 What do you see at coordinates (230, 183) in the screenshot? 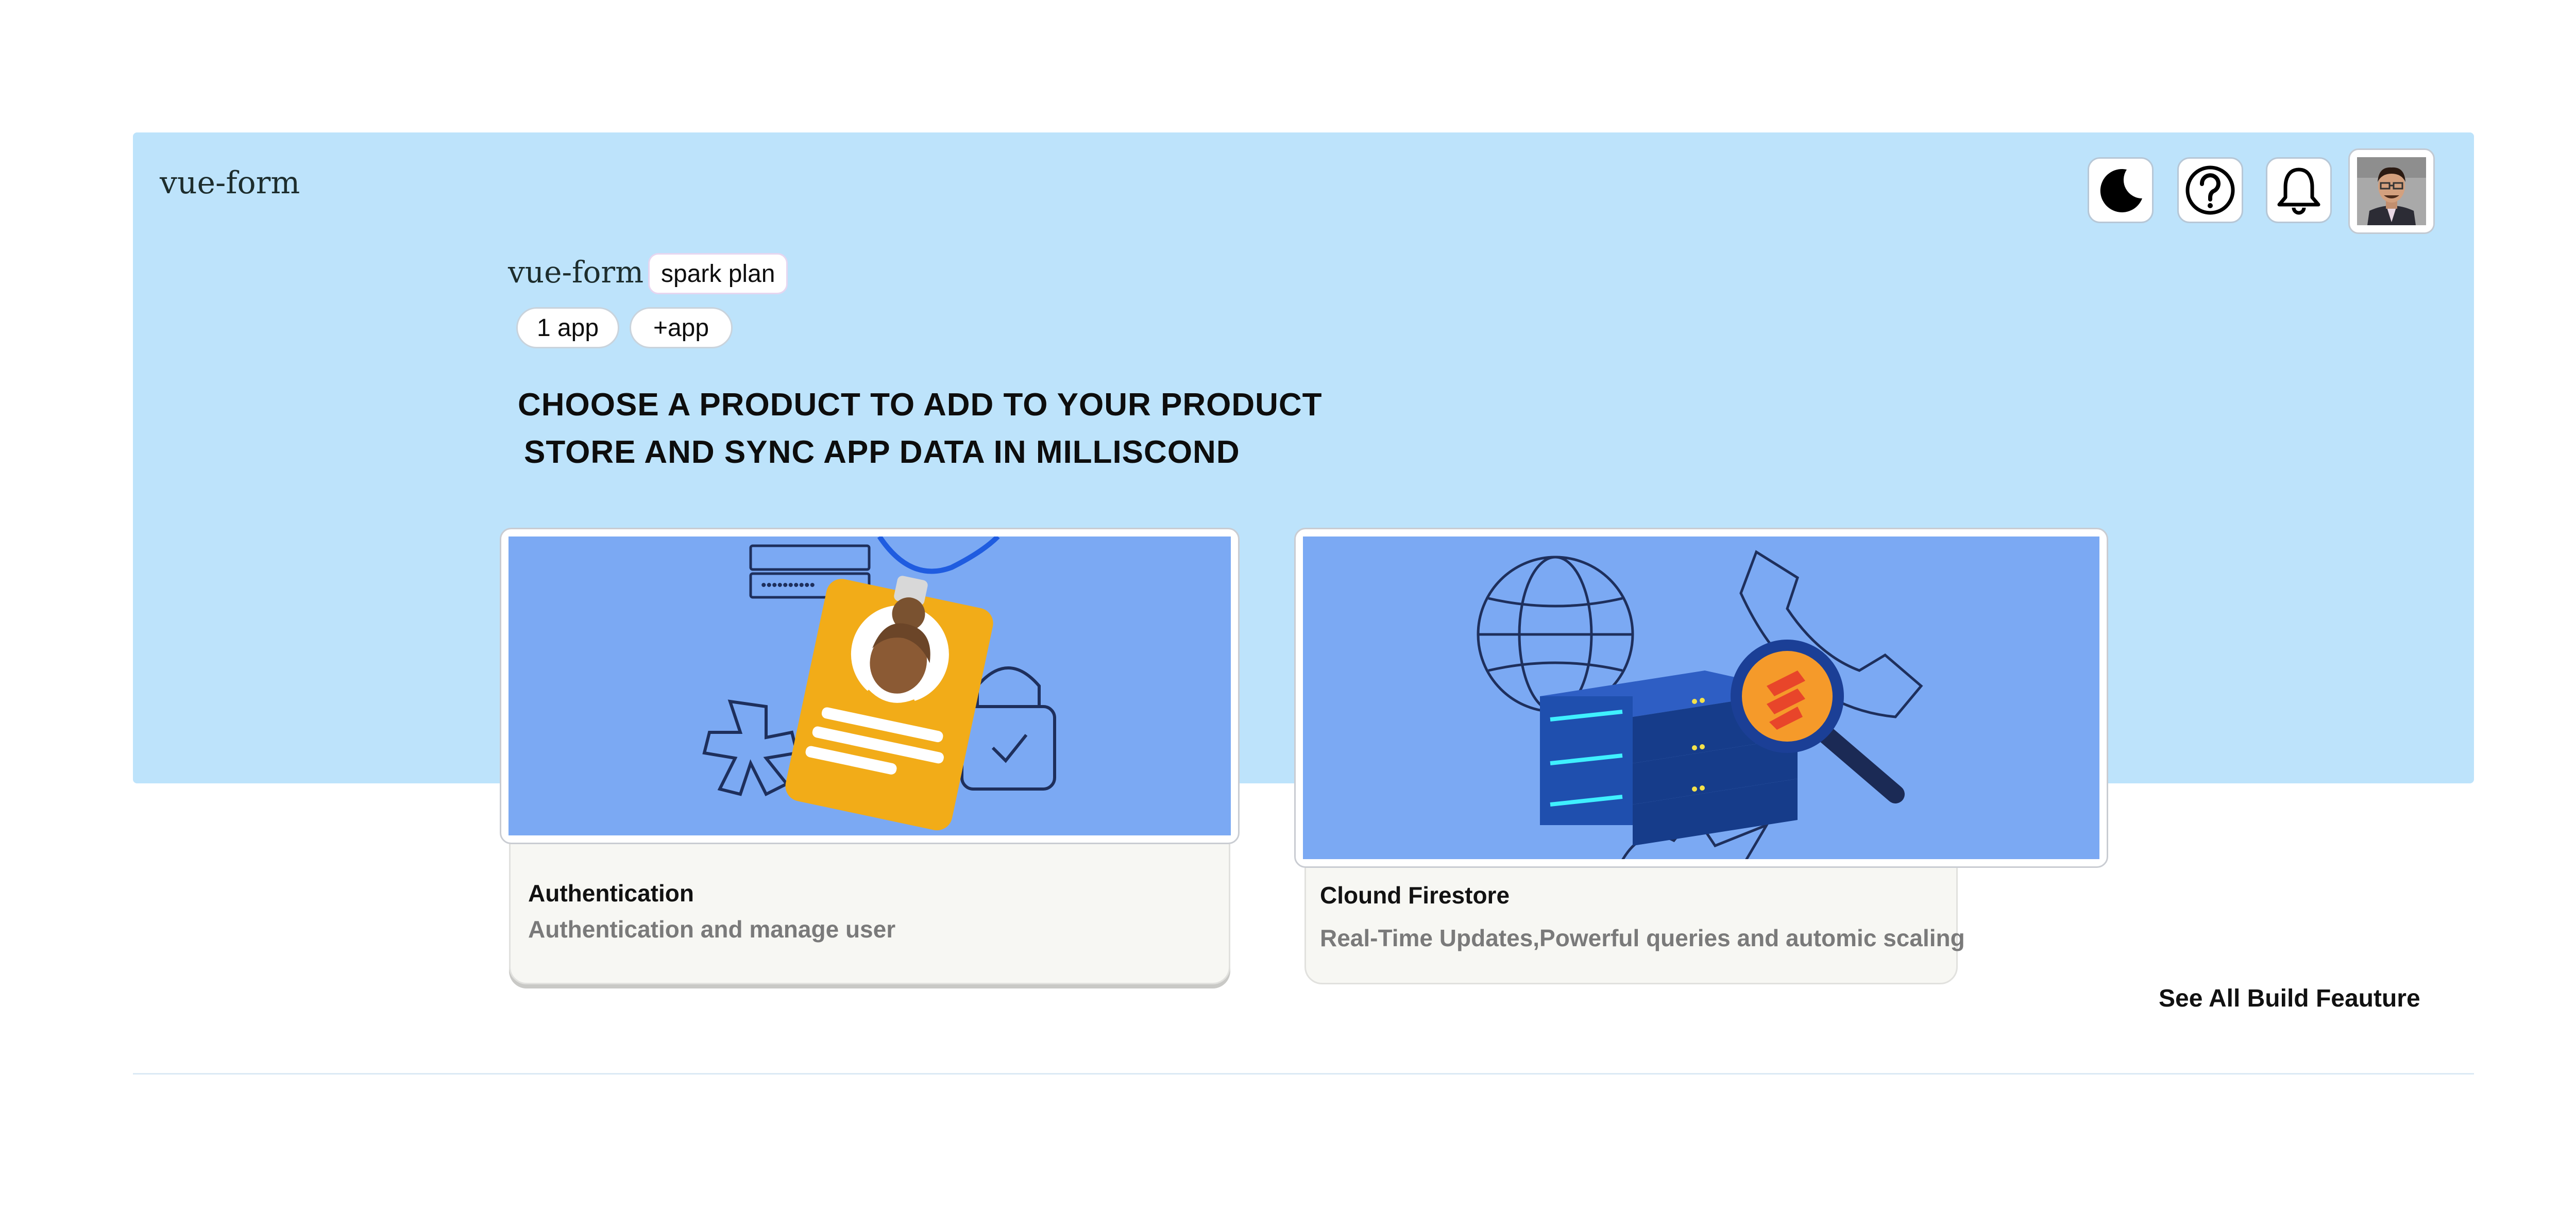
I see `brand-logo: vue-form` at bounding box center [230, 183].